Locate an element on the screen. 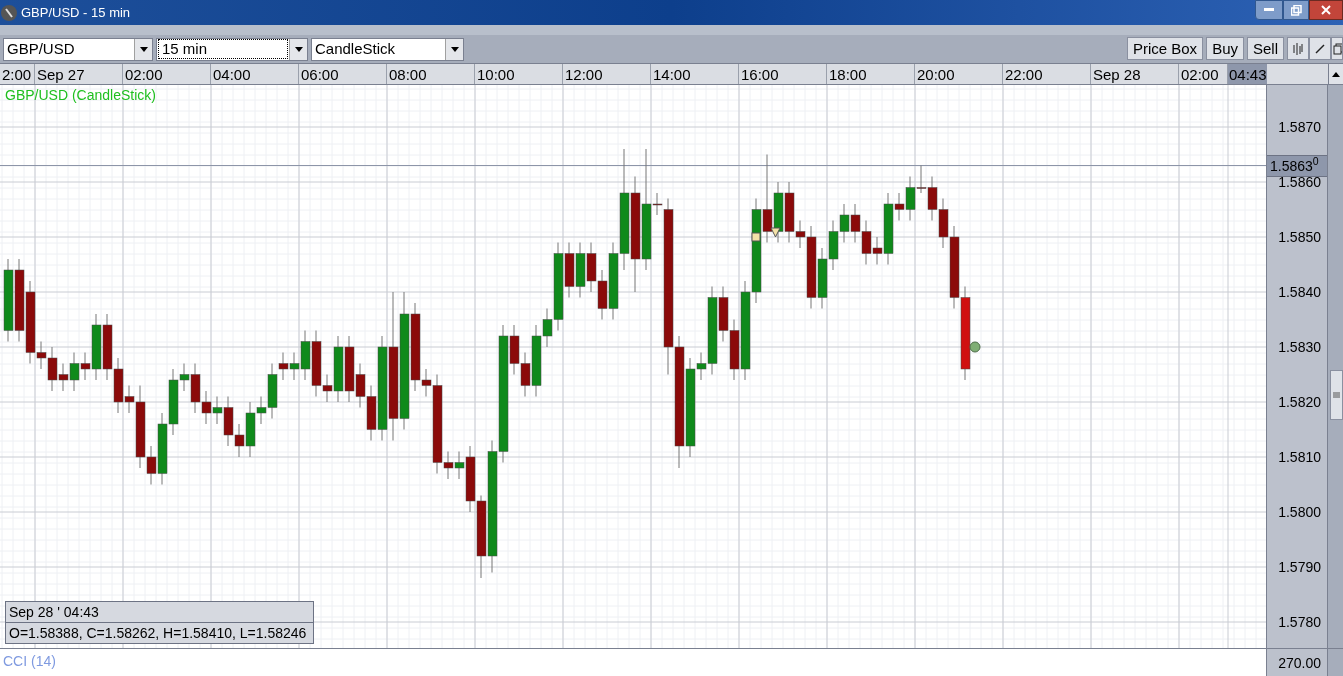 This screenshot has height=676, width=1343. info-date: Sep 28 ' 04:43 is located at coordinates (159, 612).